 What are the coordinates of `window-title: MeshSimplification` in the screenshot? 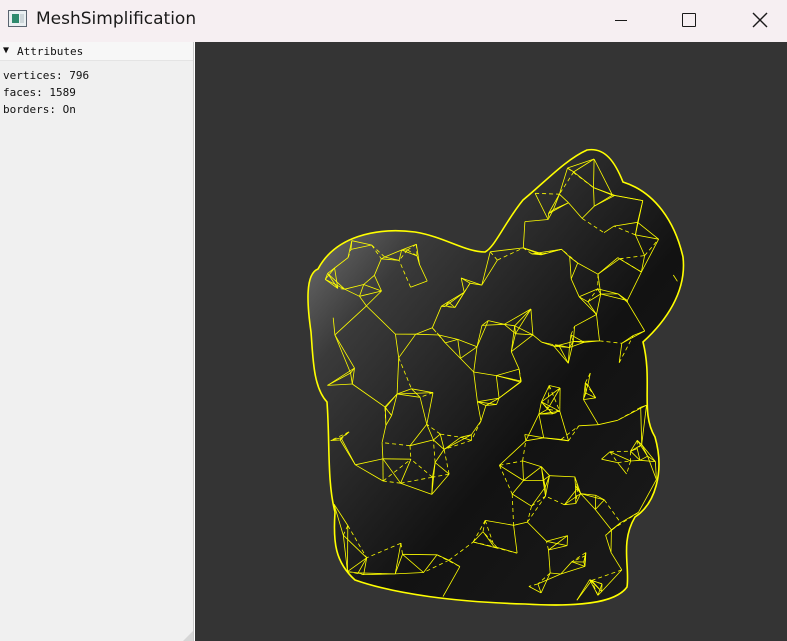 It's located at (116, 19).